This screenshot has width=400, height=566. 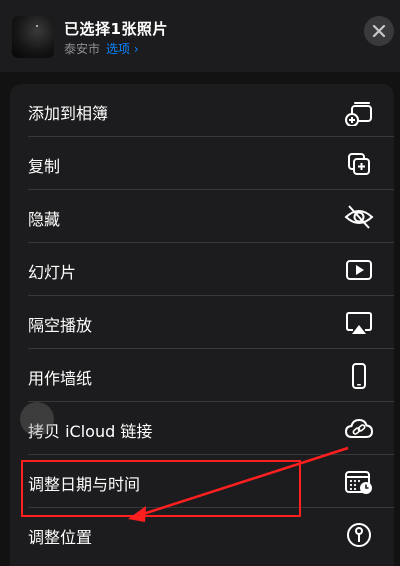 I want to click on selection-title: 已选择1张照片, so click(x=116, y=29).